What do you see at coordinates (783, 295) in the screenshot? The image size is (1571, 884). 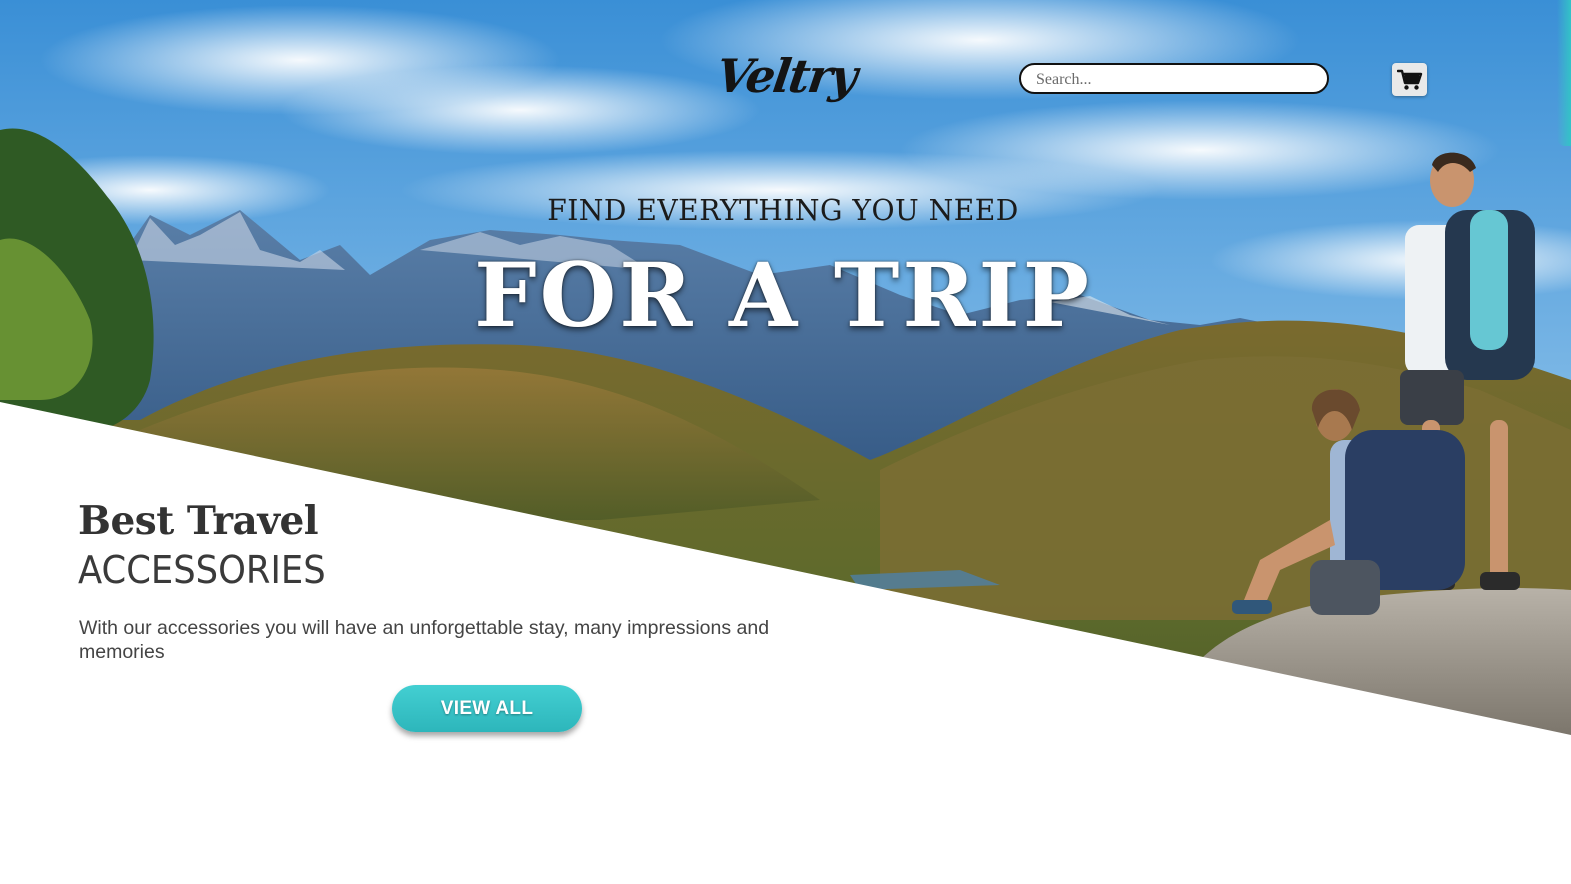 I see `hero-headline: FOR A TRIP` at bounding box center [783, 295].